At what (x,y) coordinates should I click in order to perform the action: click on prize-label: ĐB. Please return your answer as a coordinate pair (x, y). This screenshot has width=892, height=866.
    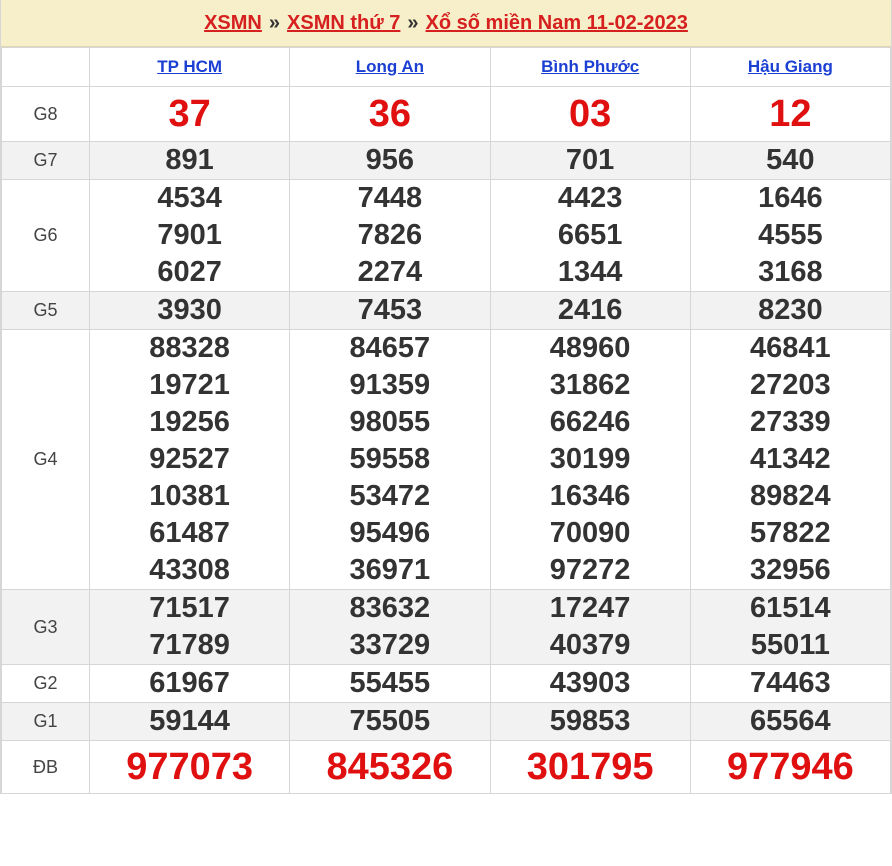
    Looking at the image, I should click on (45, 767).